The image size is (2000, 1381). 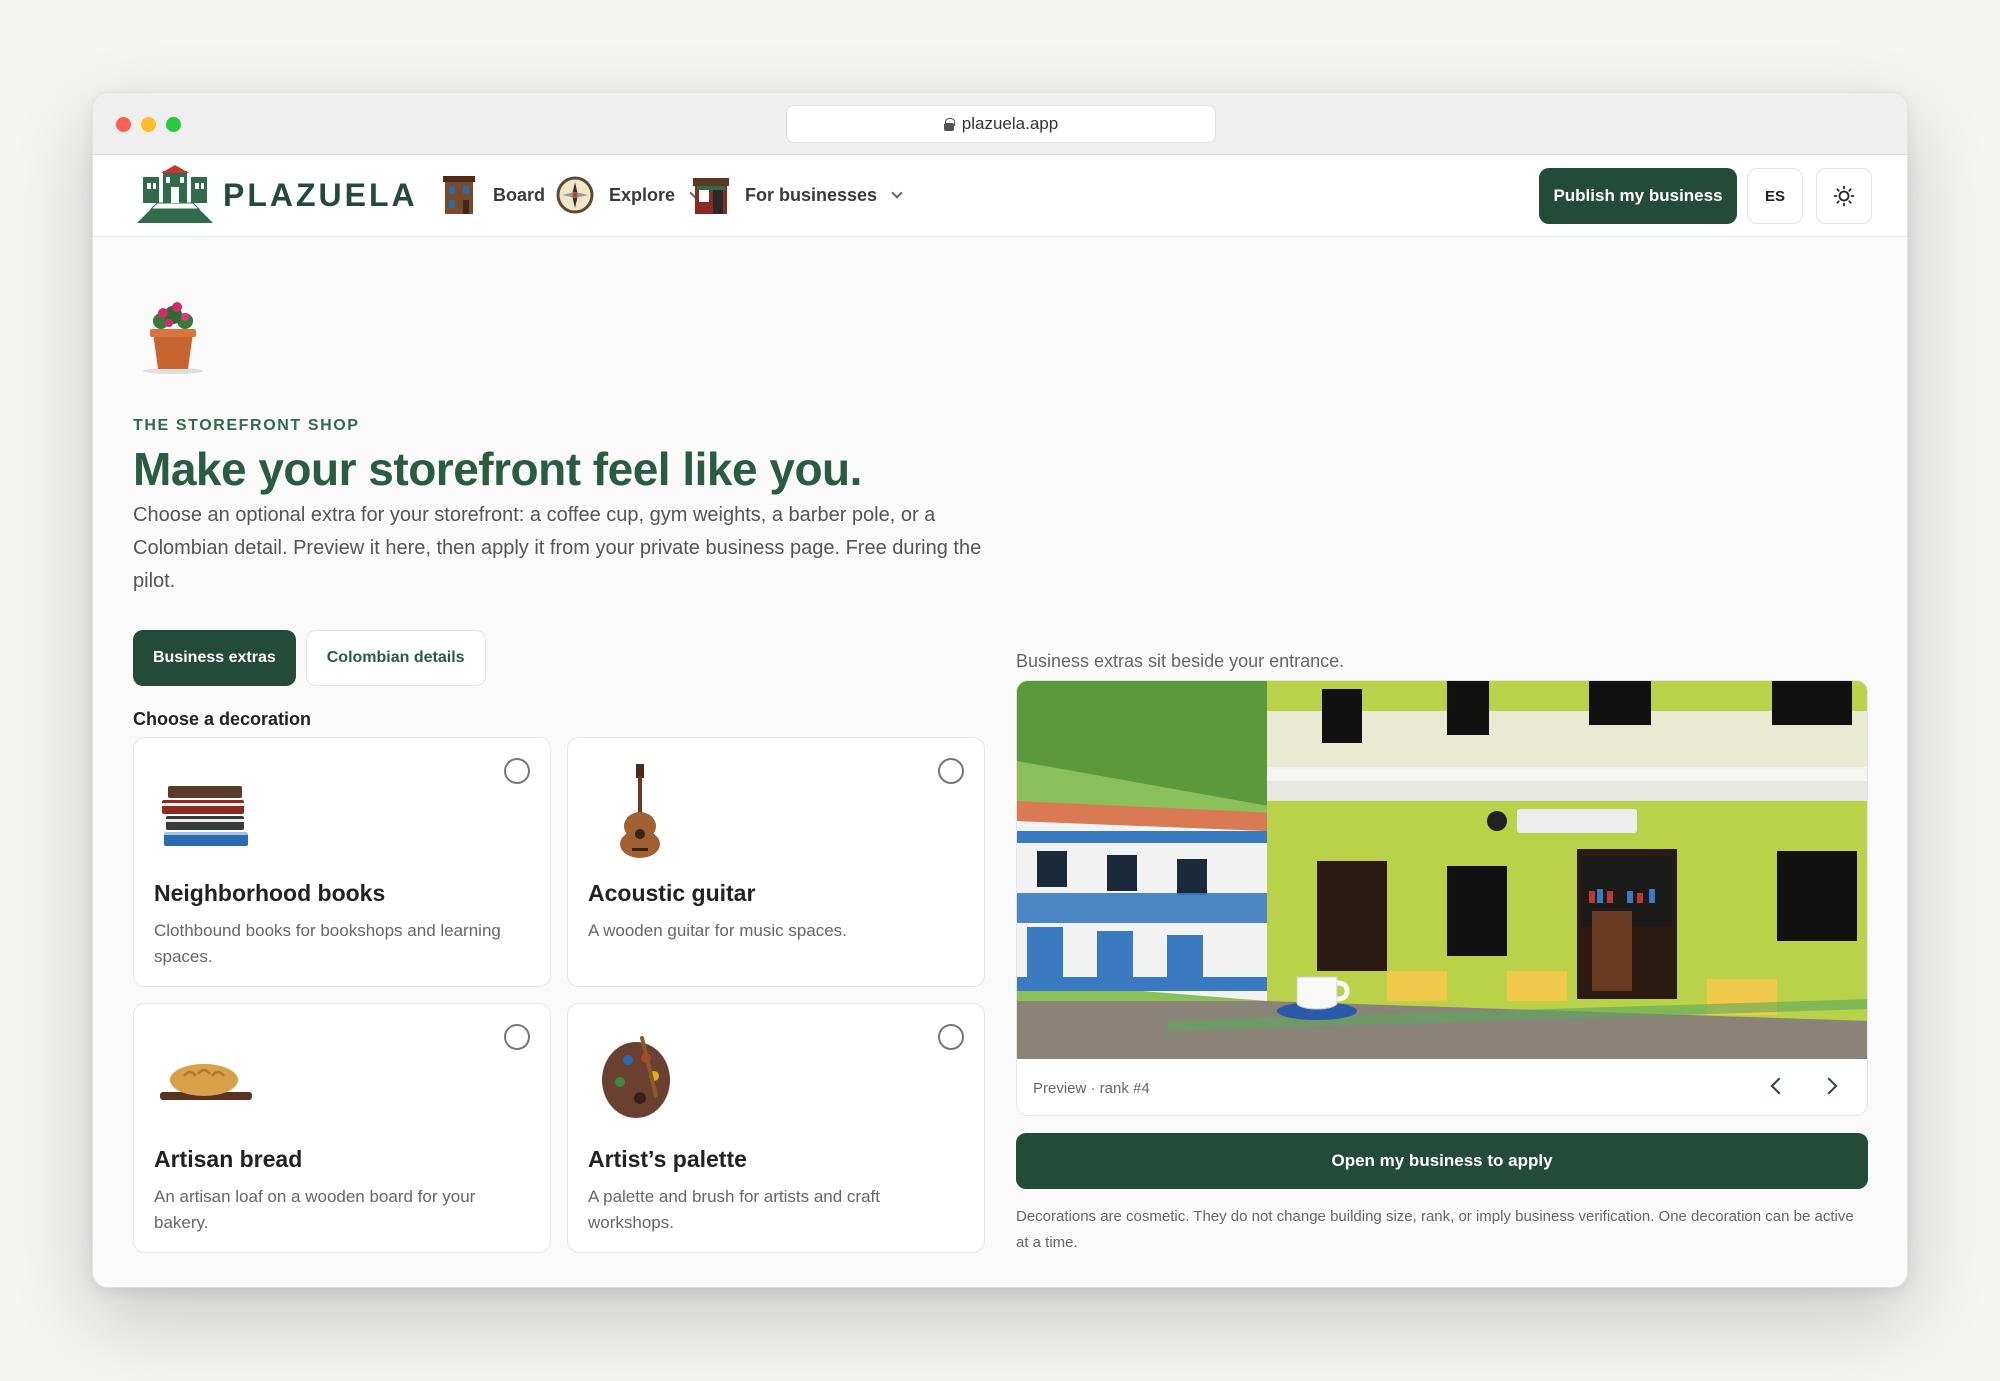 I want to click on tab-colombian-details: Colombian details, so click(x=395, y=658).